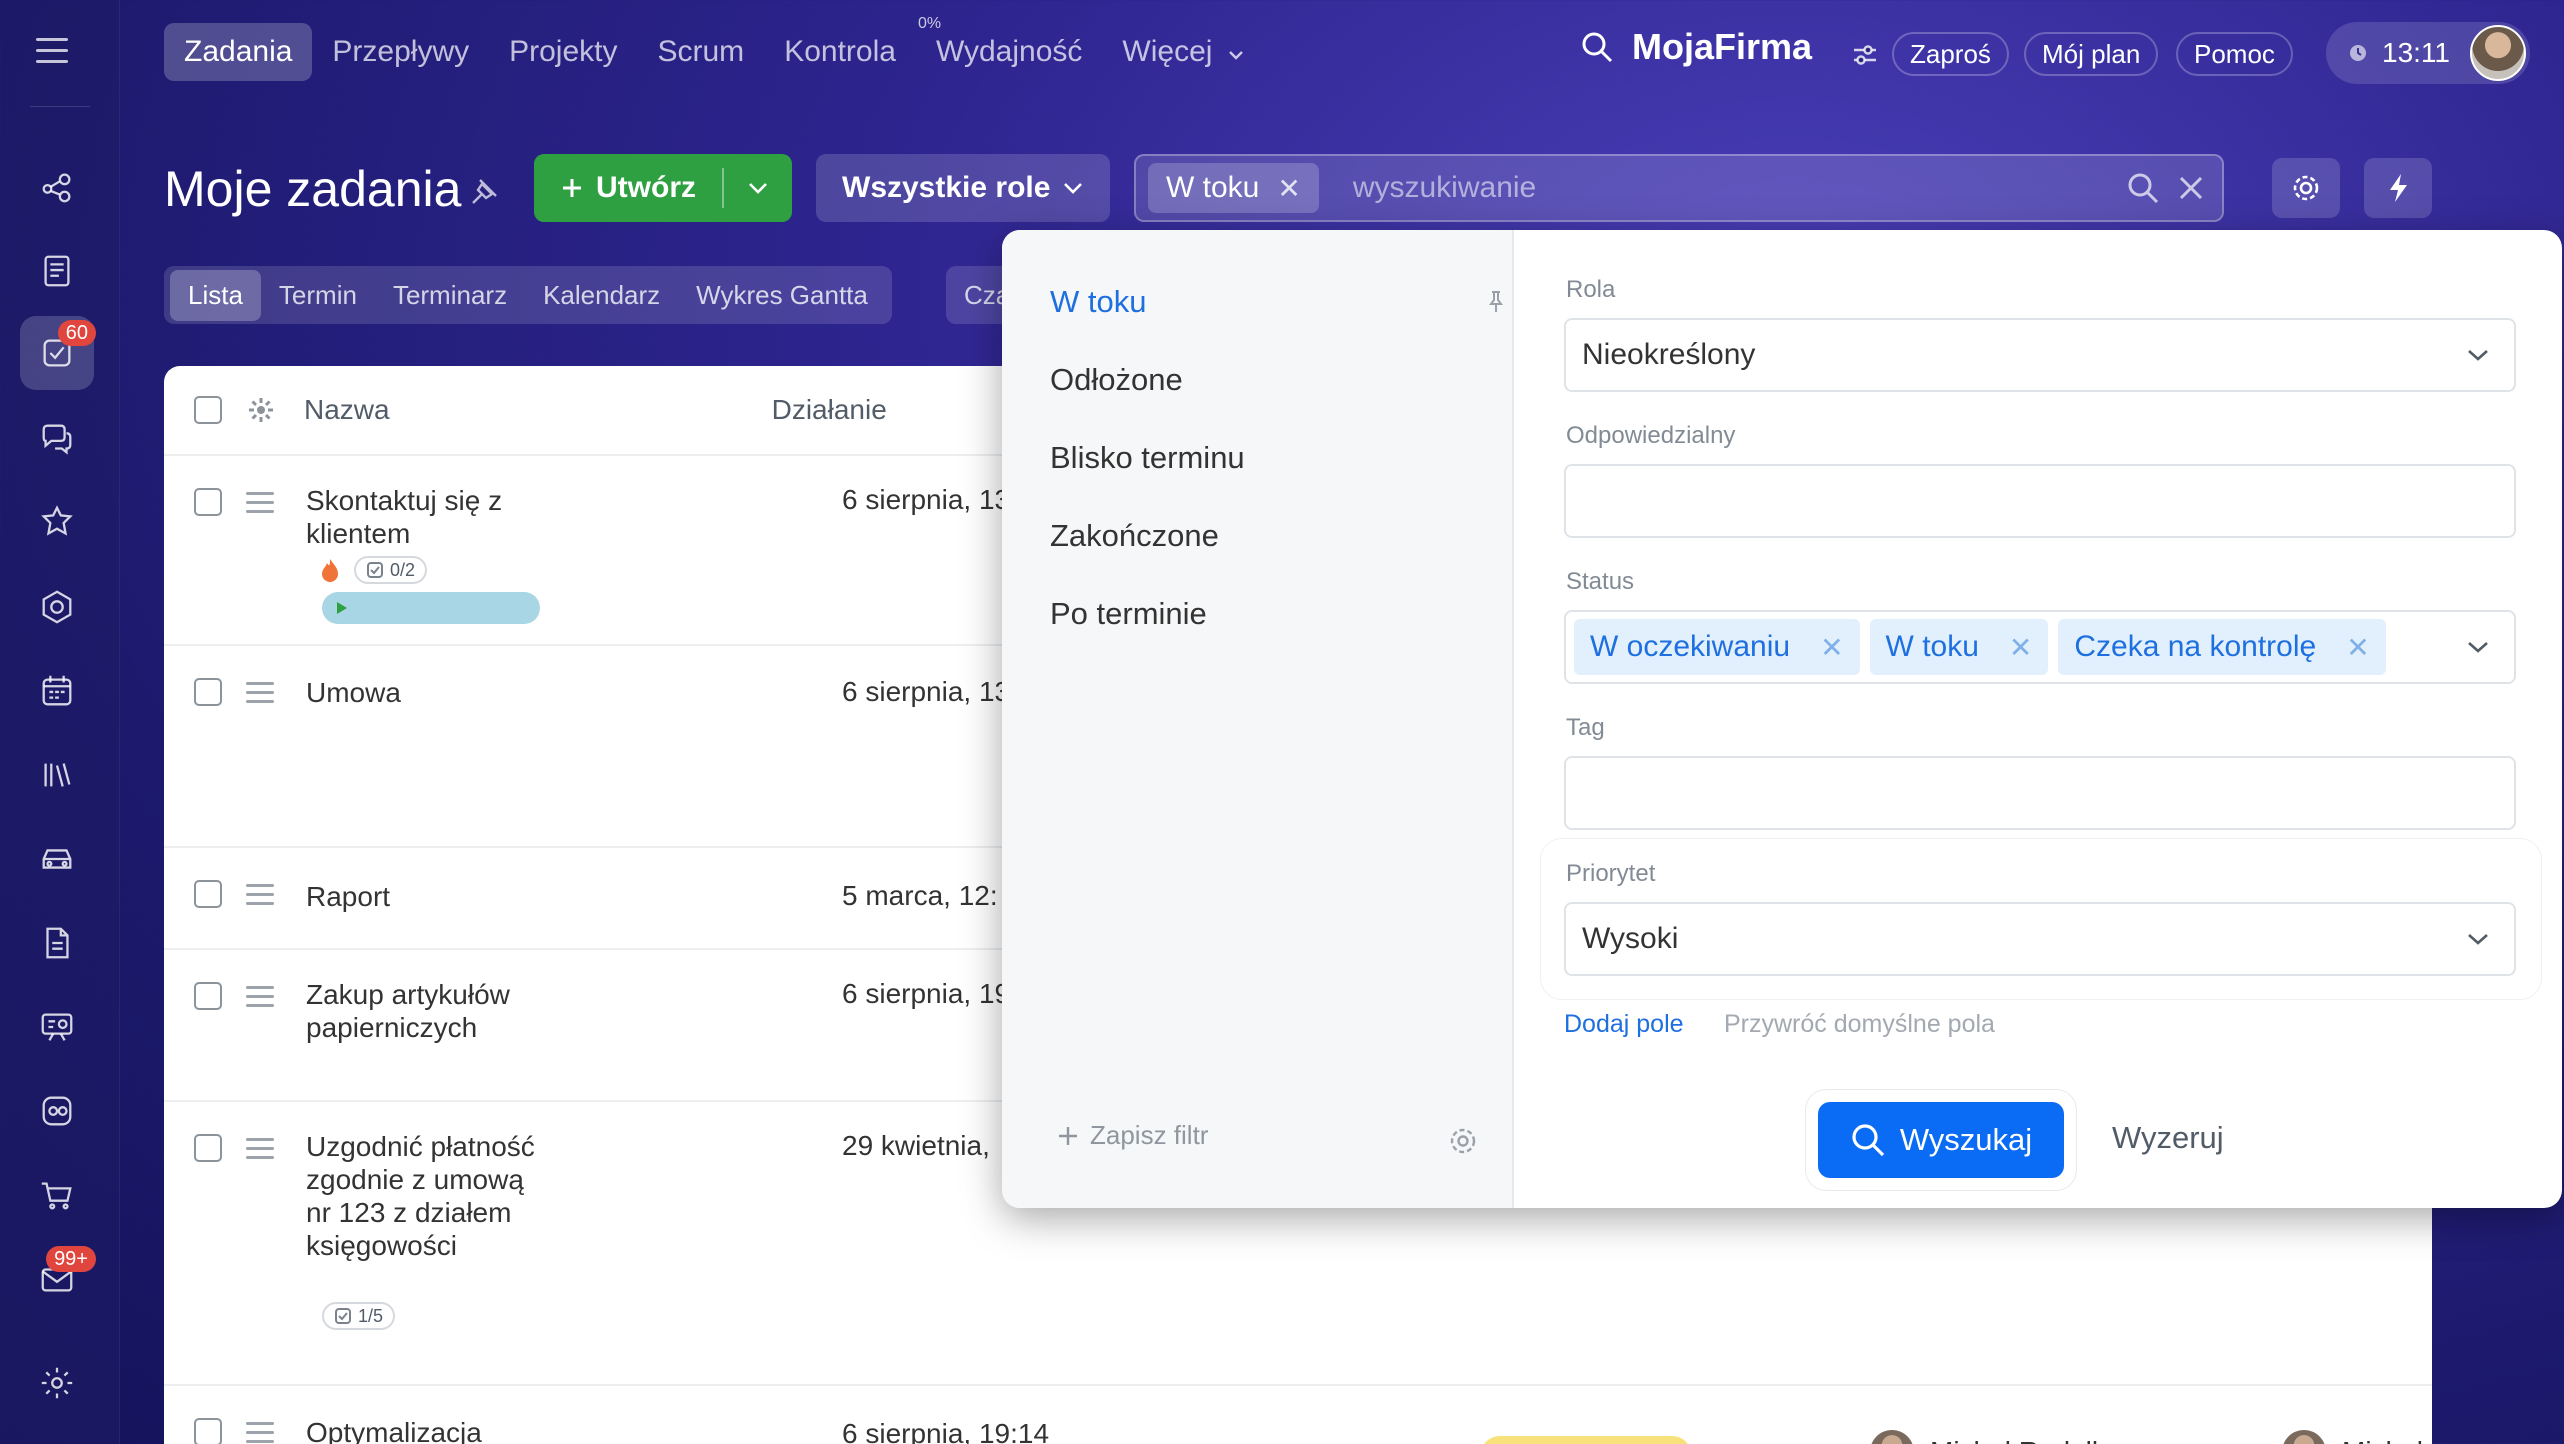 This screenshot has width=2564, height=1444. What do you see at coordinates (57, 1195) in the screenshot?
I see `shop-icon` at bounding box center [57, 1195].